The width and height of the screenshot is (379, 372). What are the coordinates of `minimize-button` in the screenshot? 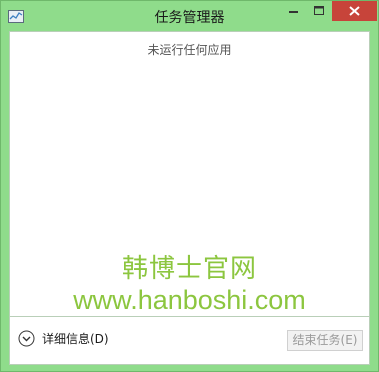 It's located at (293, 11).